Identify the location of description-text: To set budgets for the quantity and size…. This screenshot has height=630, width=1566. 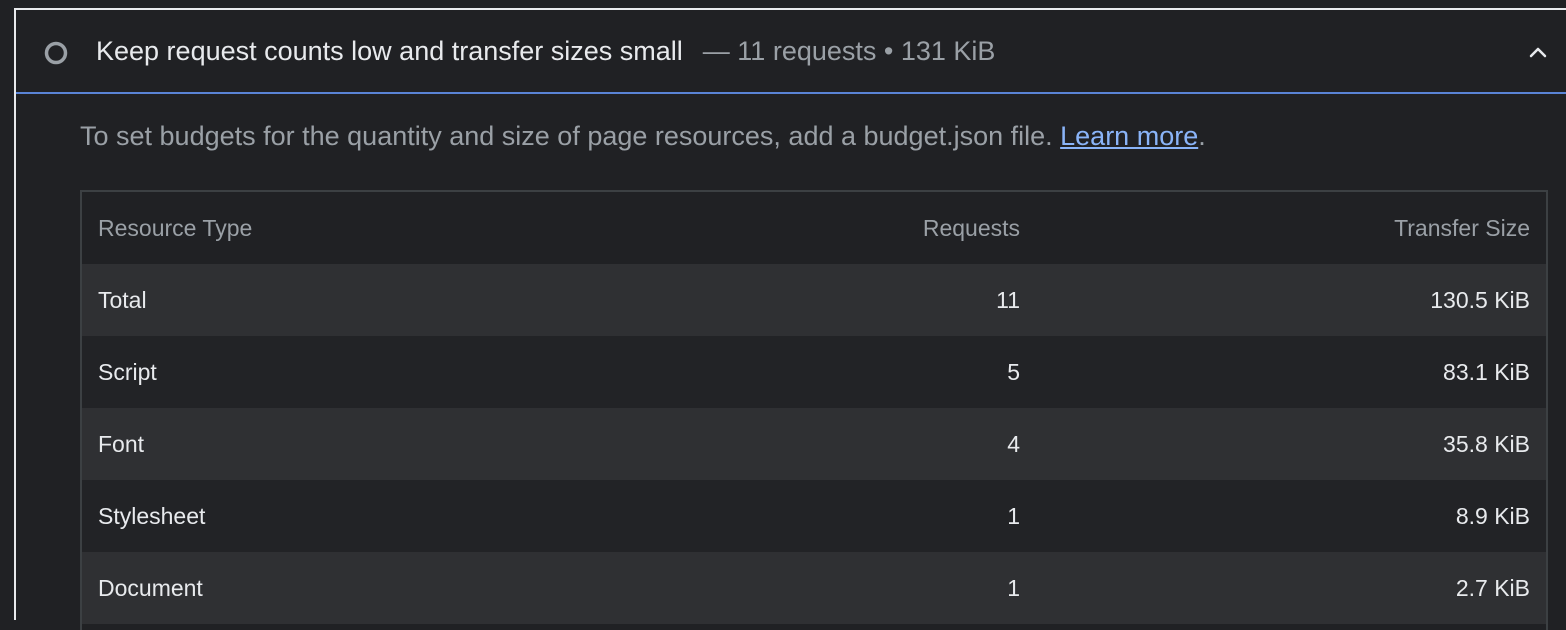
(570, 136).